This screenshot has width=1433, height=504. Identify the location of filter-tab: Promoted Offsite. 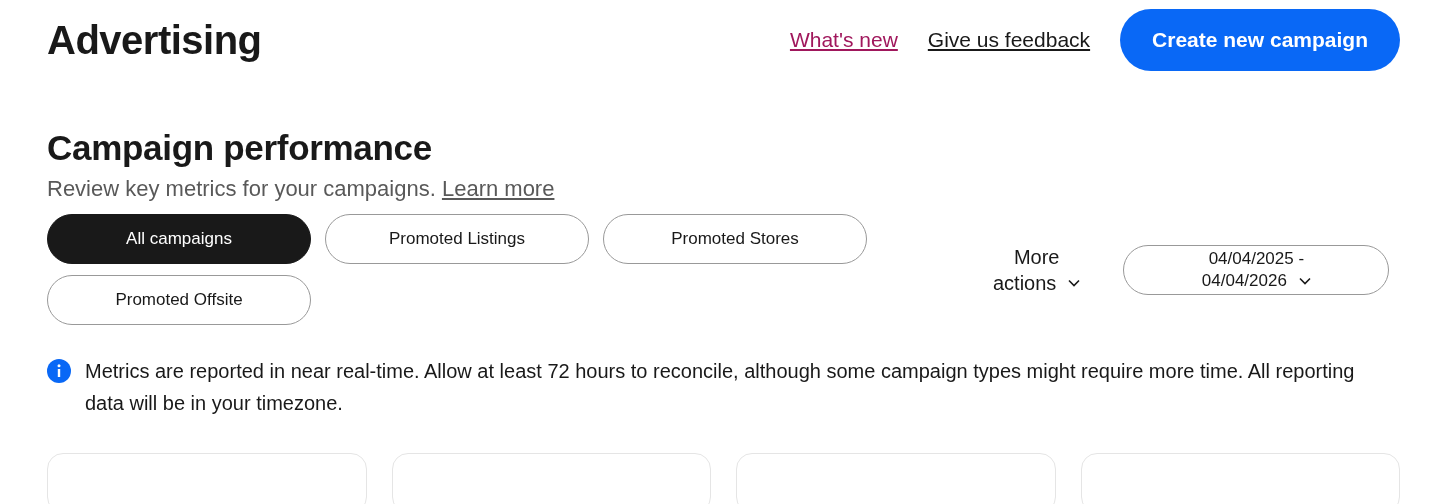
(179, 300).